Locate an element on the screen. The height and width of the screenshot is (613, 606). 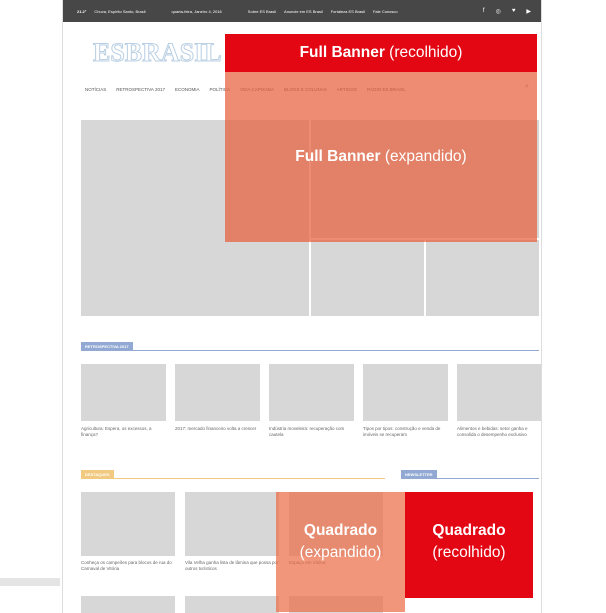
weather-temp: 21.2° is located at coordinates (82, 11).